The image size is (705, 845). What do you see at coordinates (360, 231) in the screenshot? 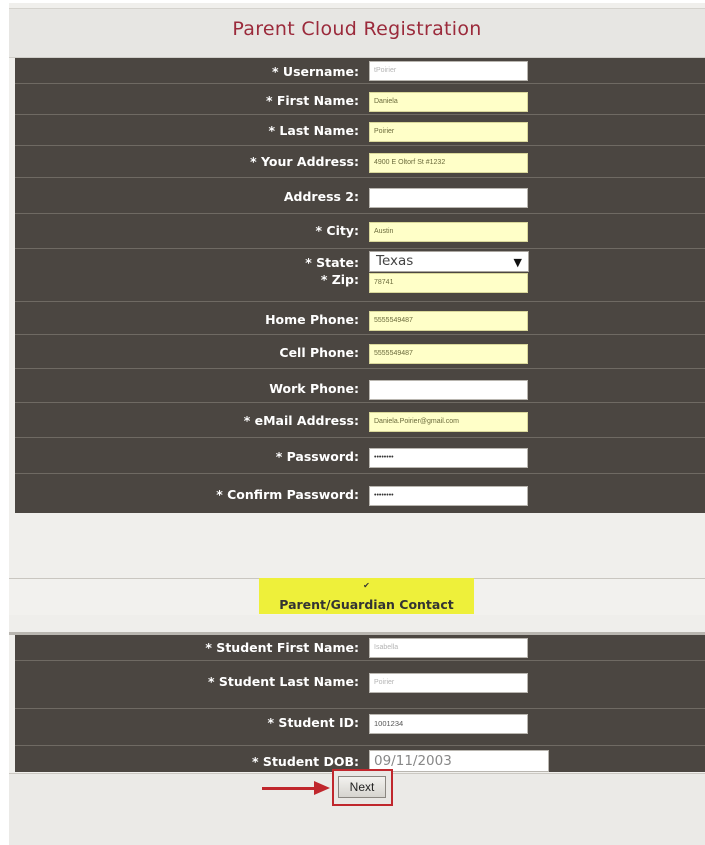
I see `city-row: * City: Austin` at bounding box center [360, 231].